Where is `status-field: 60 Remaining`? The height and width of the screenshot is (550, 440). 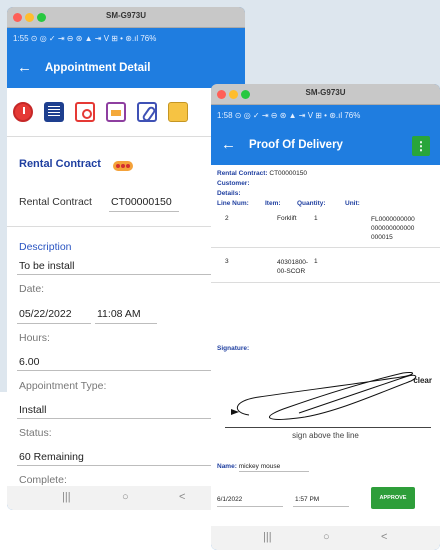
status-field: 60 Remaining is located at coordinates (51, 457).